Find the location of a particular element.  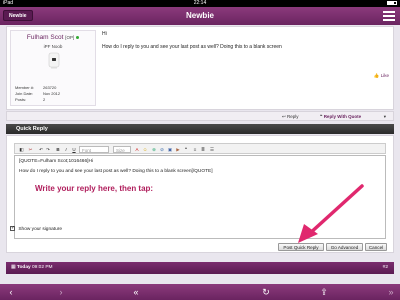

smilie-icon: ☺ is located at coordinates (145, 149).